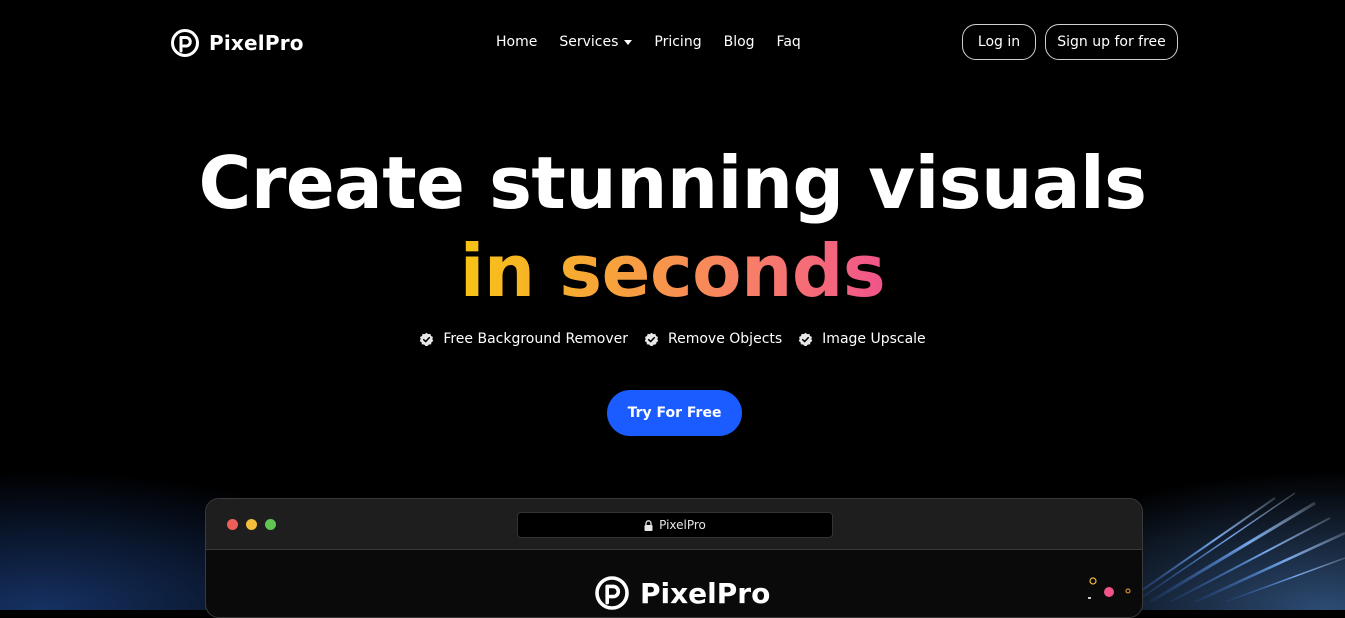  Describe the element at coordinates (999, 42) in the screenshot. I see `login-button: Log in` at that location.